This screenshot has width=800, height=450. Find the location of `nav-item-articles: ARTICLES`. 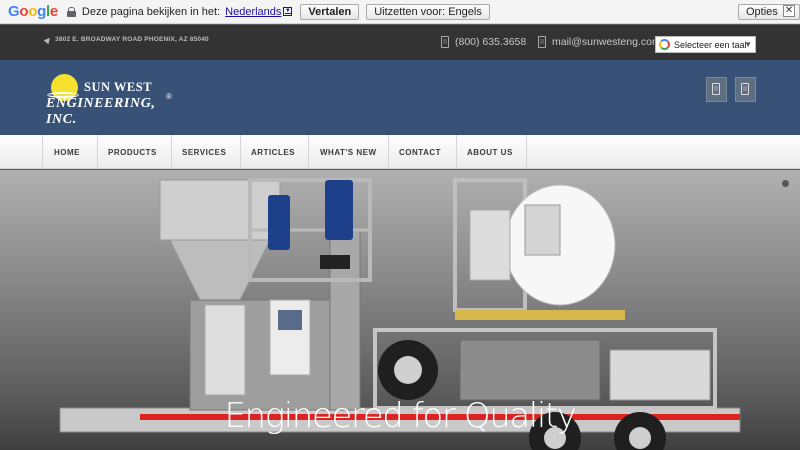

nav-item-articles: ARTICLES is located at coordinates (275, 152).